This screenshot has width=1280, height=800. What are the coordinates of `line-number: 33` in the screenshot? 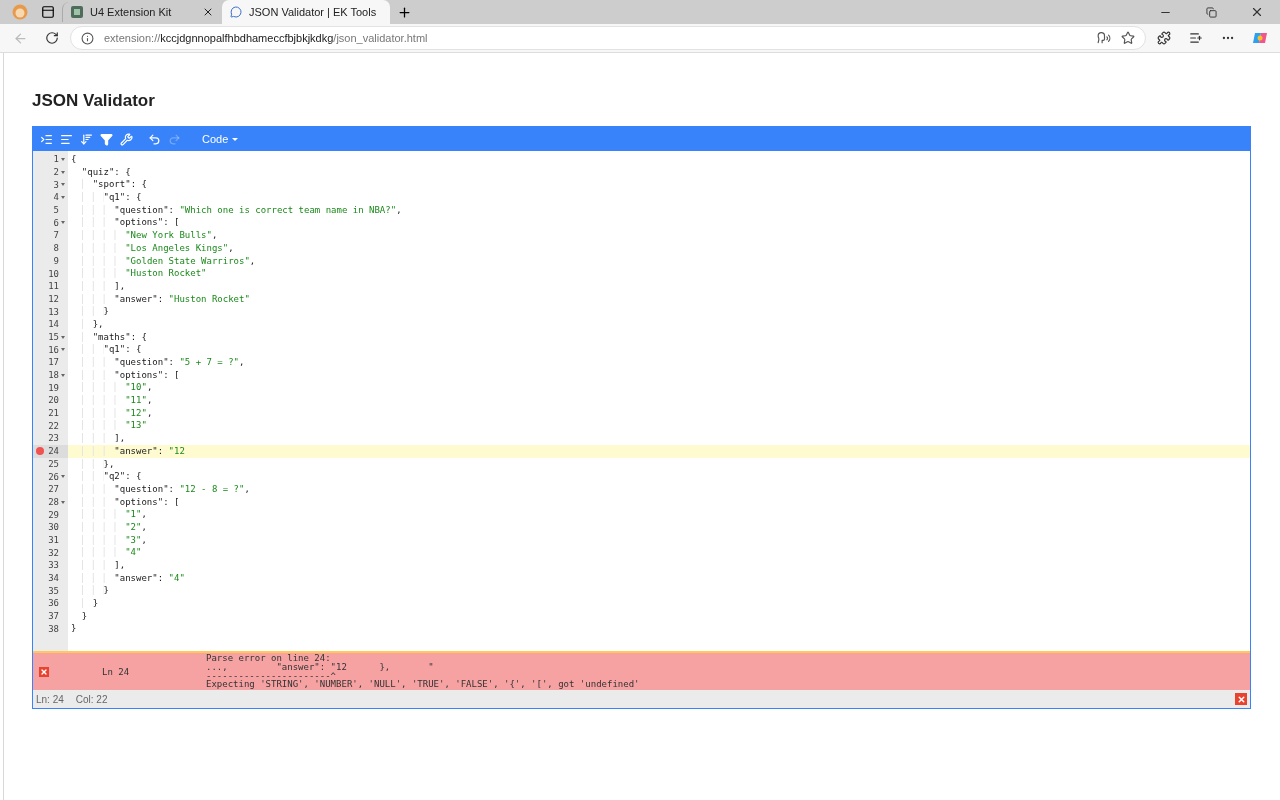 It's located at (53, 565).